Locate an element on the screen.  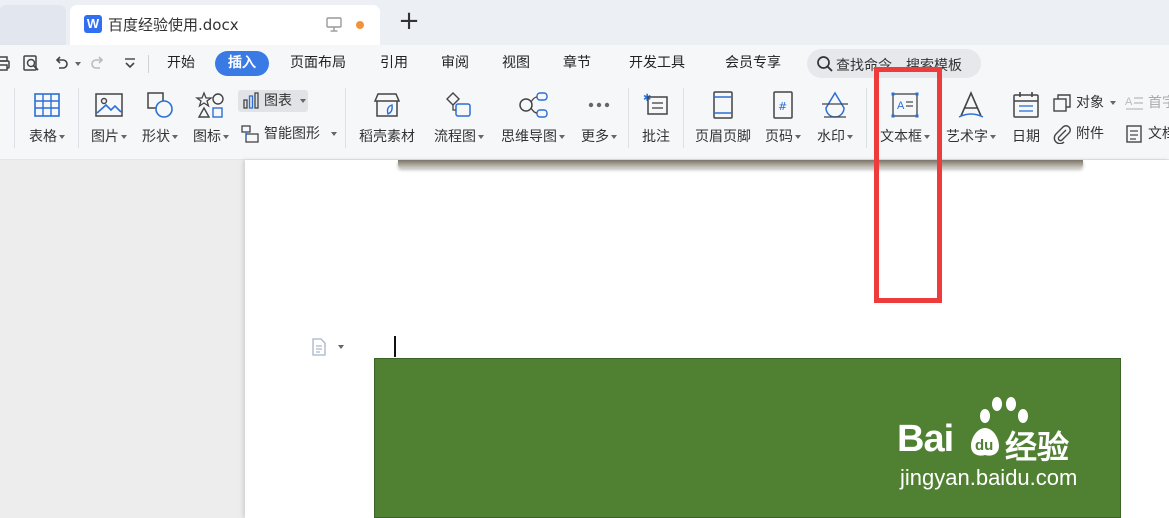
document-left-margin is located at coordinates (122, 339).